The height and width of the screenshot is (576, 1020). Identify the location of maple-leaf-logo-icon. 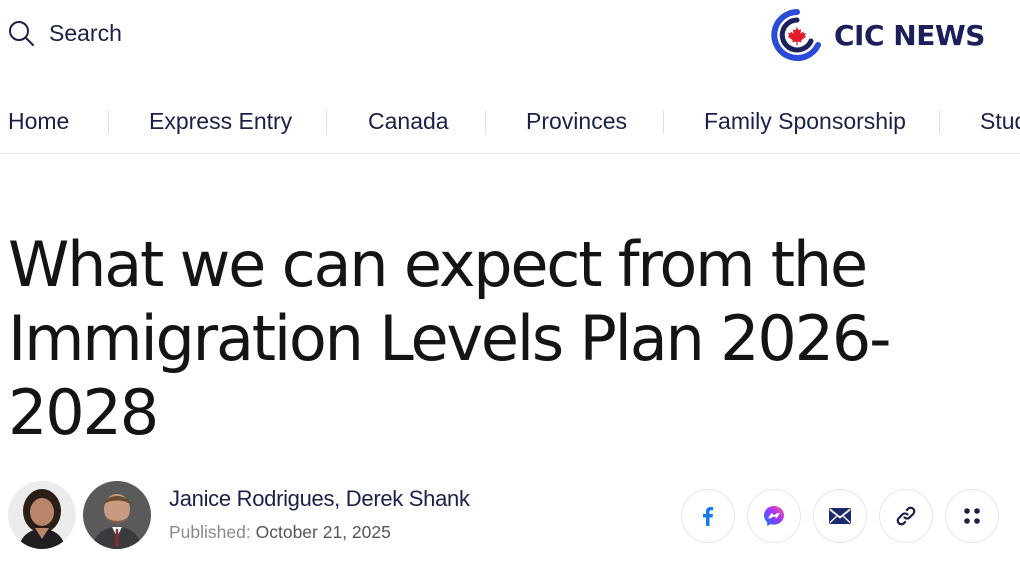
(796, 35).